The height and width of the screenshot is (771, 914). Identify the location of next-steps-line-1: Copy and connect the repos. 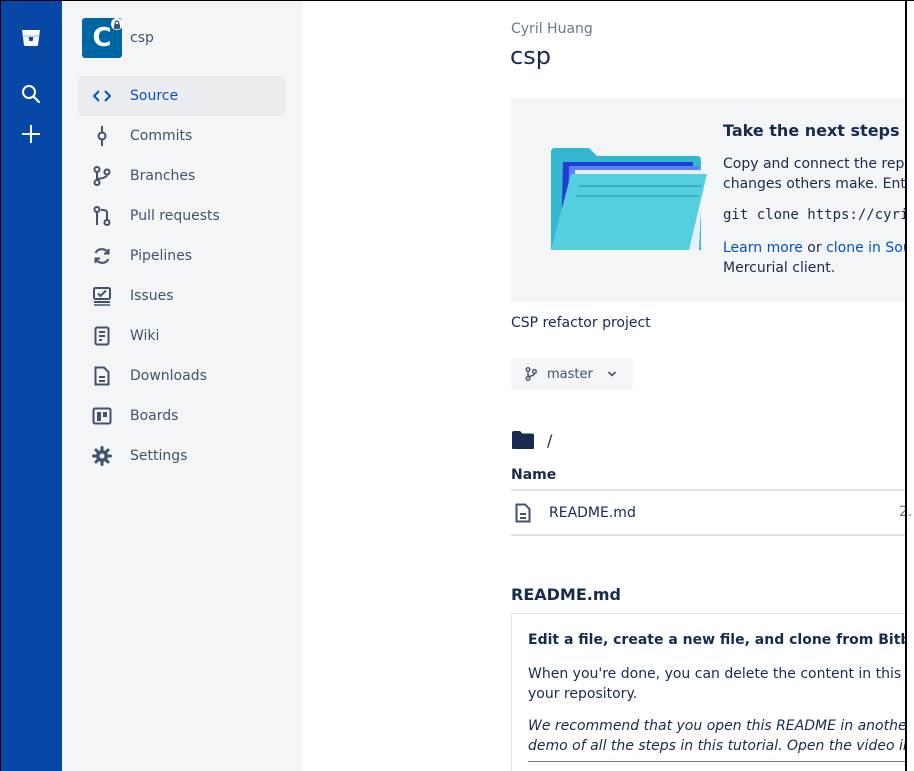
(814, 164).